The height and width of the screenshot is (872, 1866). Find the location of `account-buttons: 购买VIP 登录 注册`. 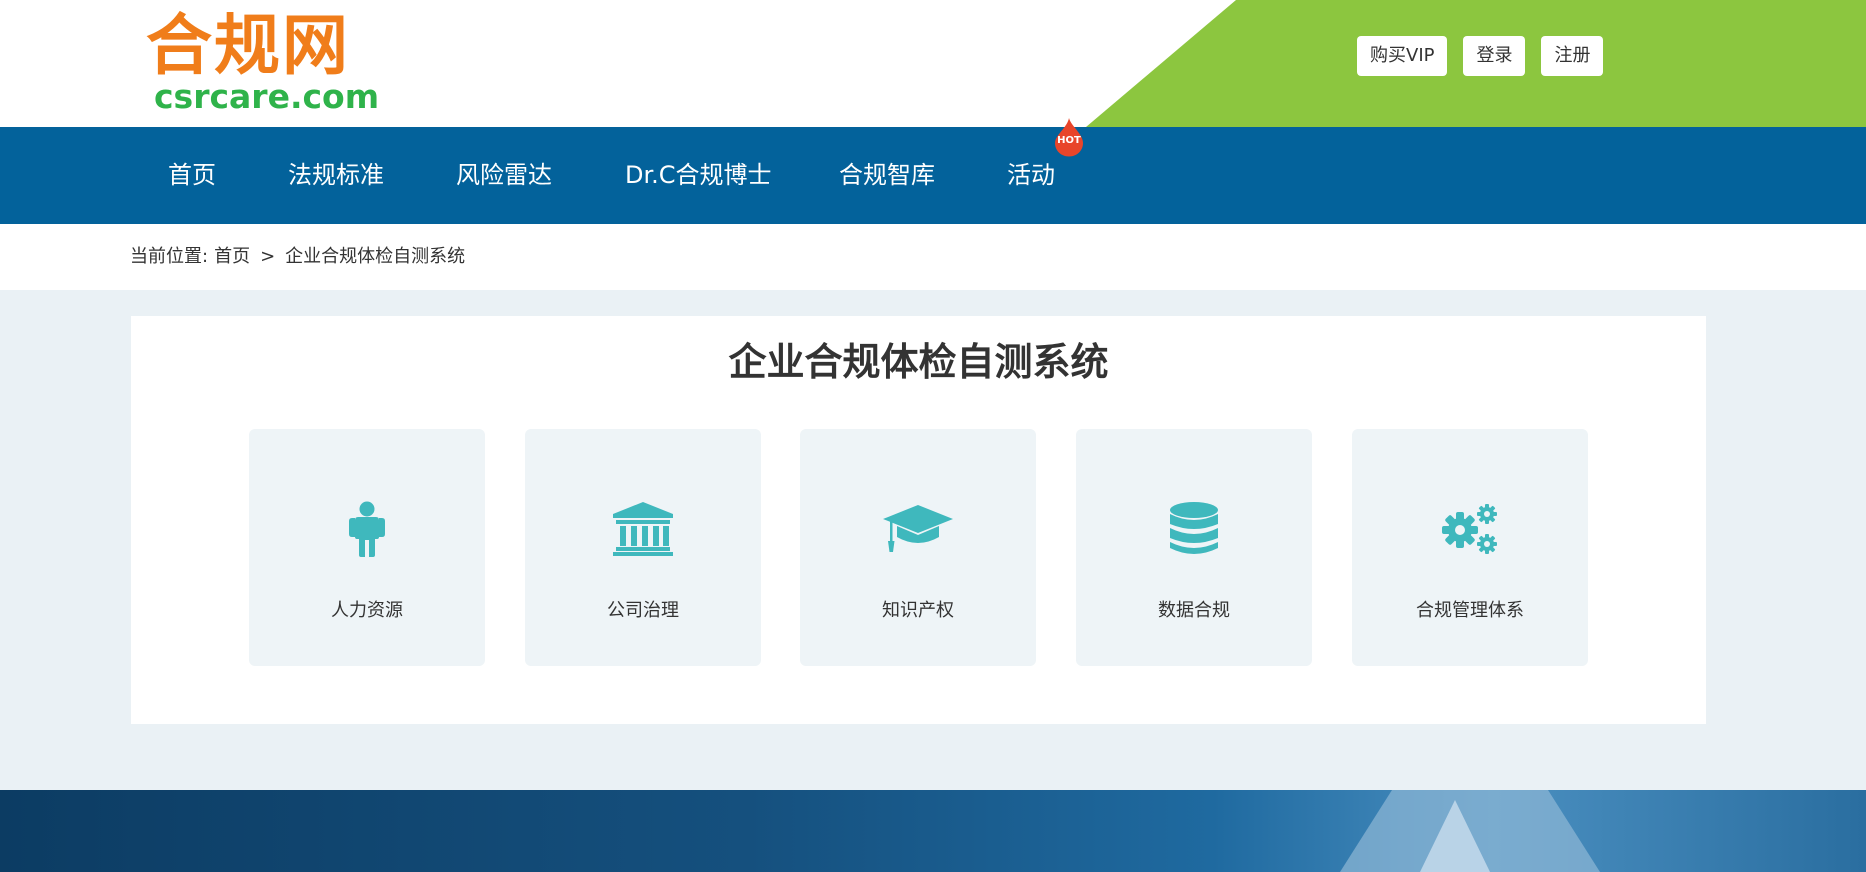

account-buttons: 购买VIP 登录 注册 is located at coordinates (1480, 56).